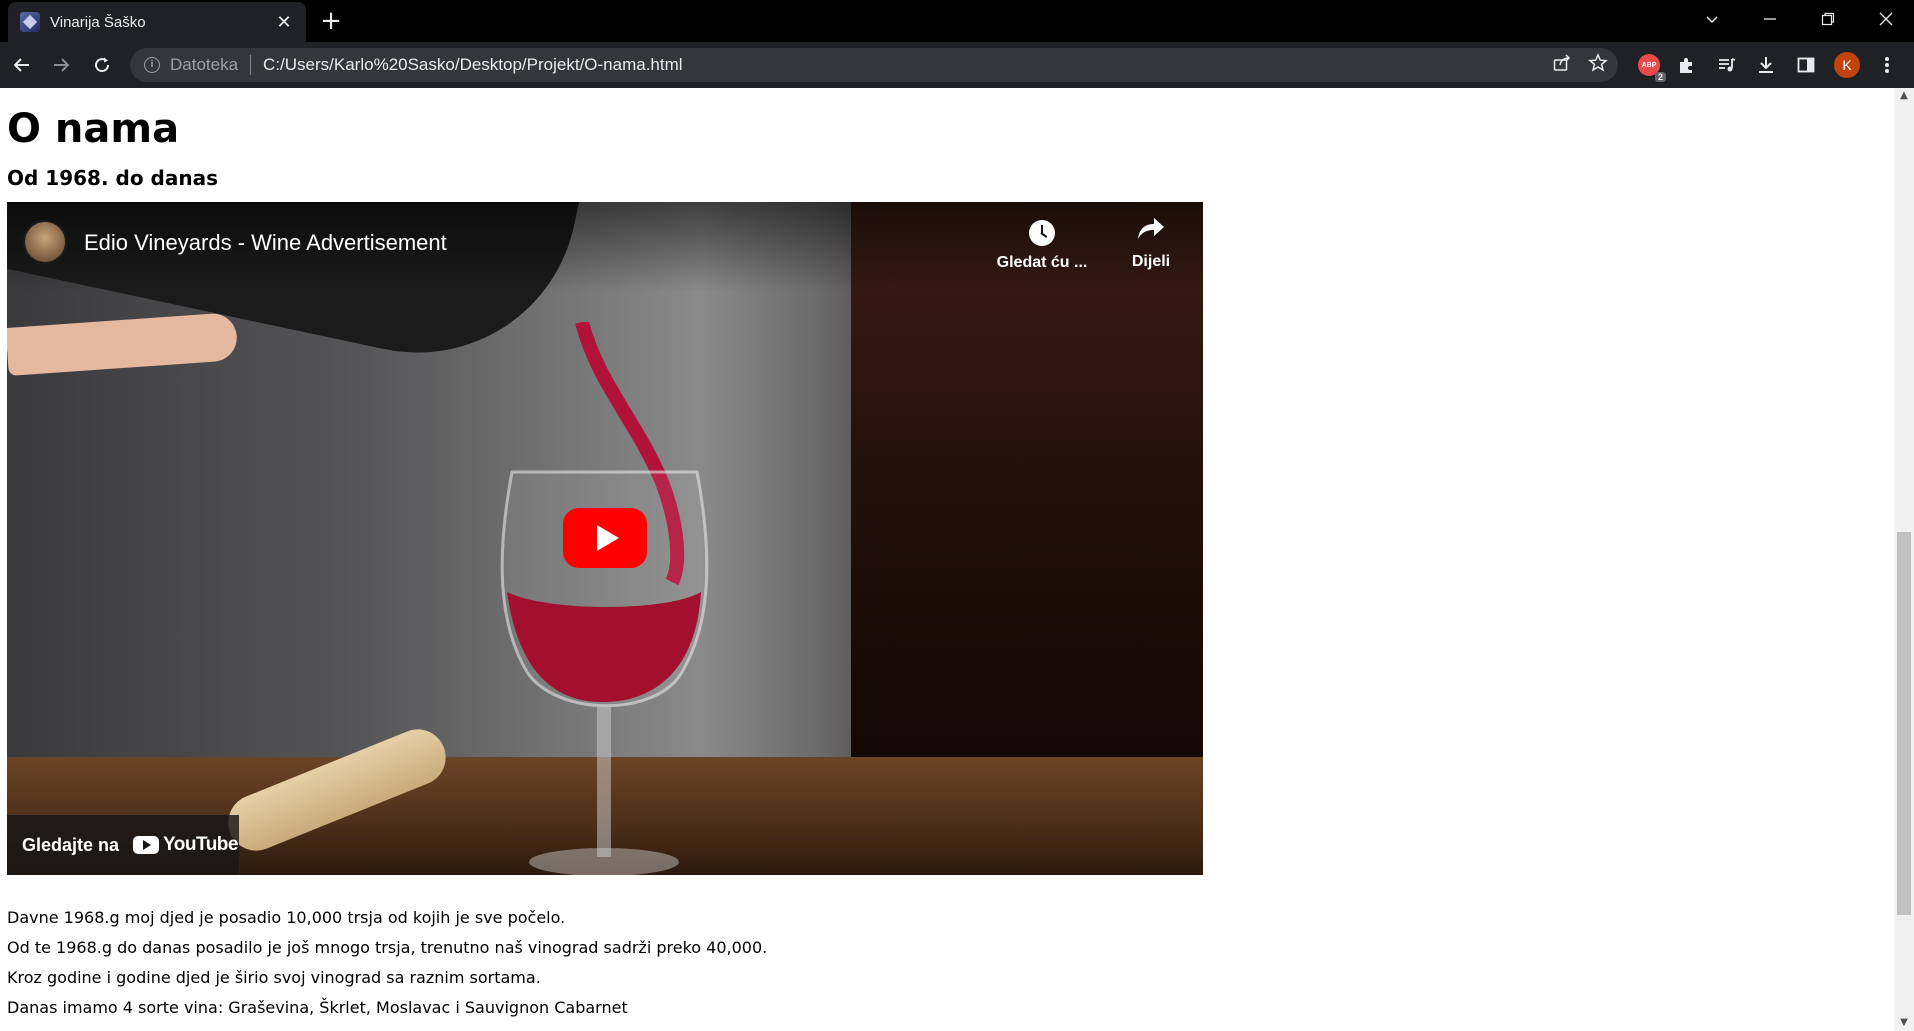 The image size is (1914, 1031). I want to click on share-arrow-icon, so click(1149, 232).